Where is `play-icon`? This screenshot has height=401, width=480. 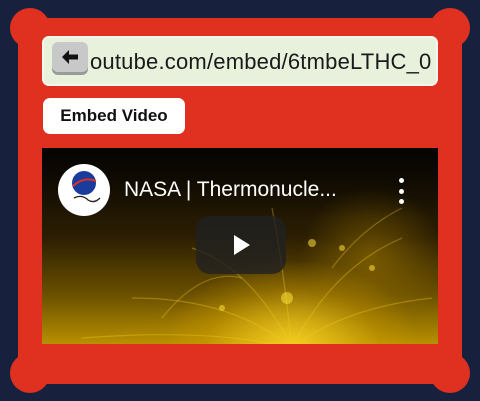 play-icon is located at coordinates (242, 245).